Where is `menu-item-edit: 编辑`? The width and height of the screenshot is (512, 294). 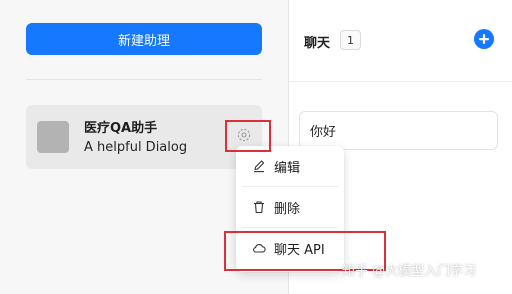 menu-item-edit: 编辑 is located at coordinates (290, 166).